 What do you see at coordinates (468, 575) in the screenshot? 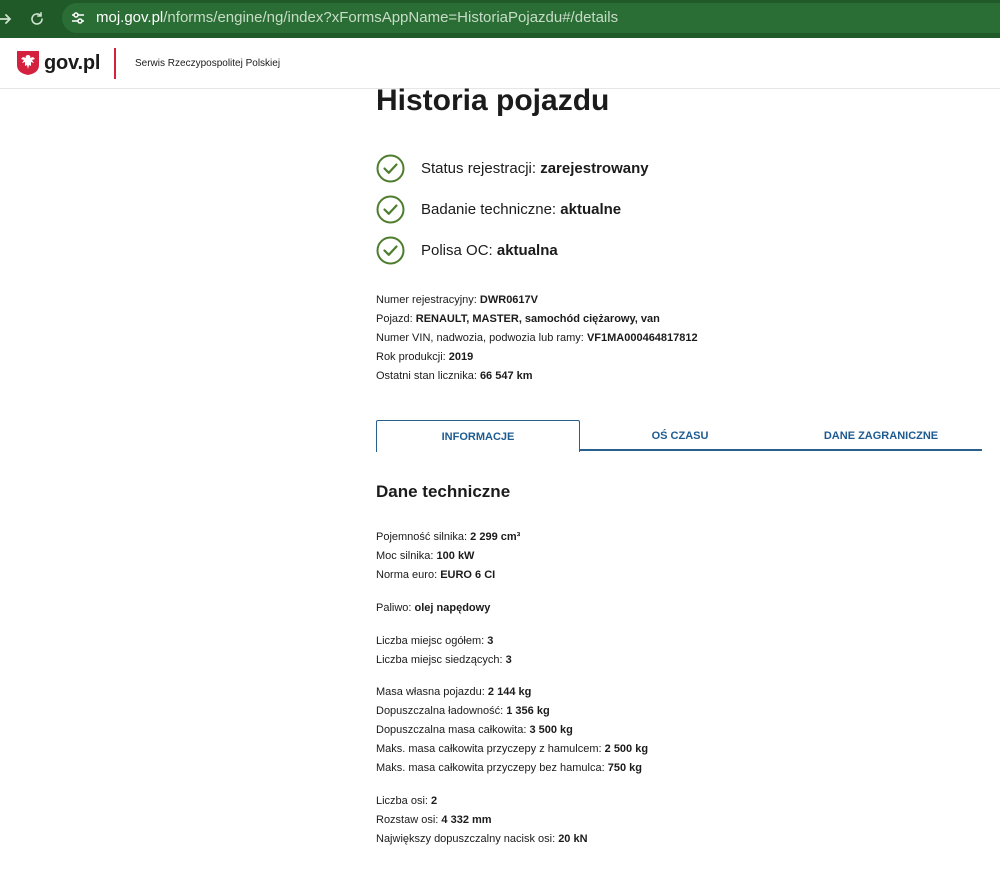
I see `spec-value: EURO 6 CI` at bounding box center [468, 575].